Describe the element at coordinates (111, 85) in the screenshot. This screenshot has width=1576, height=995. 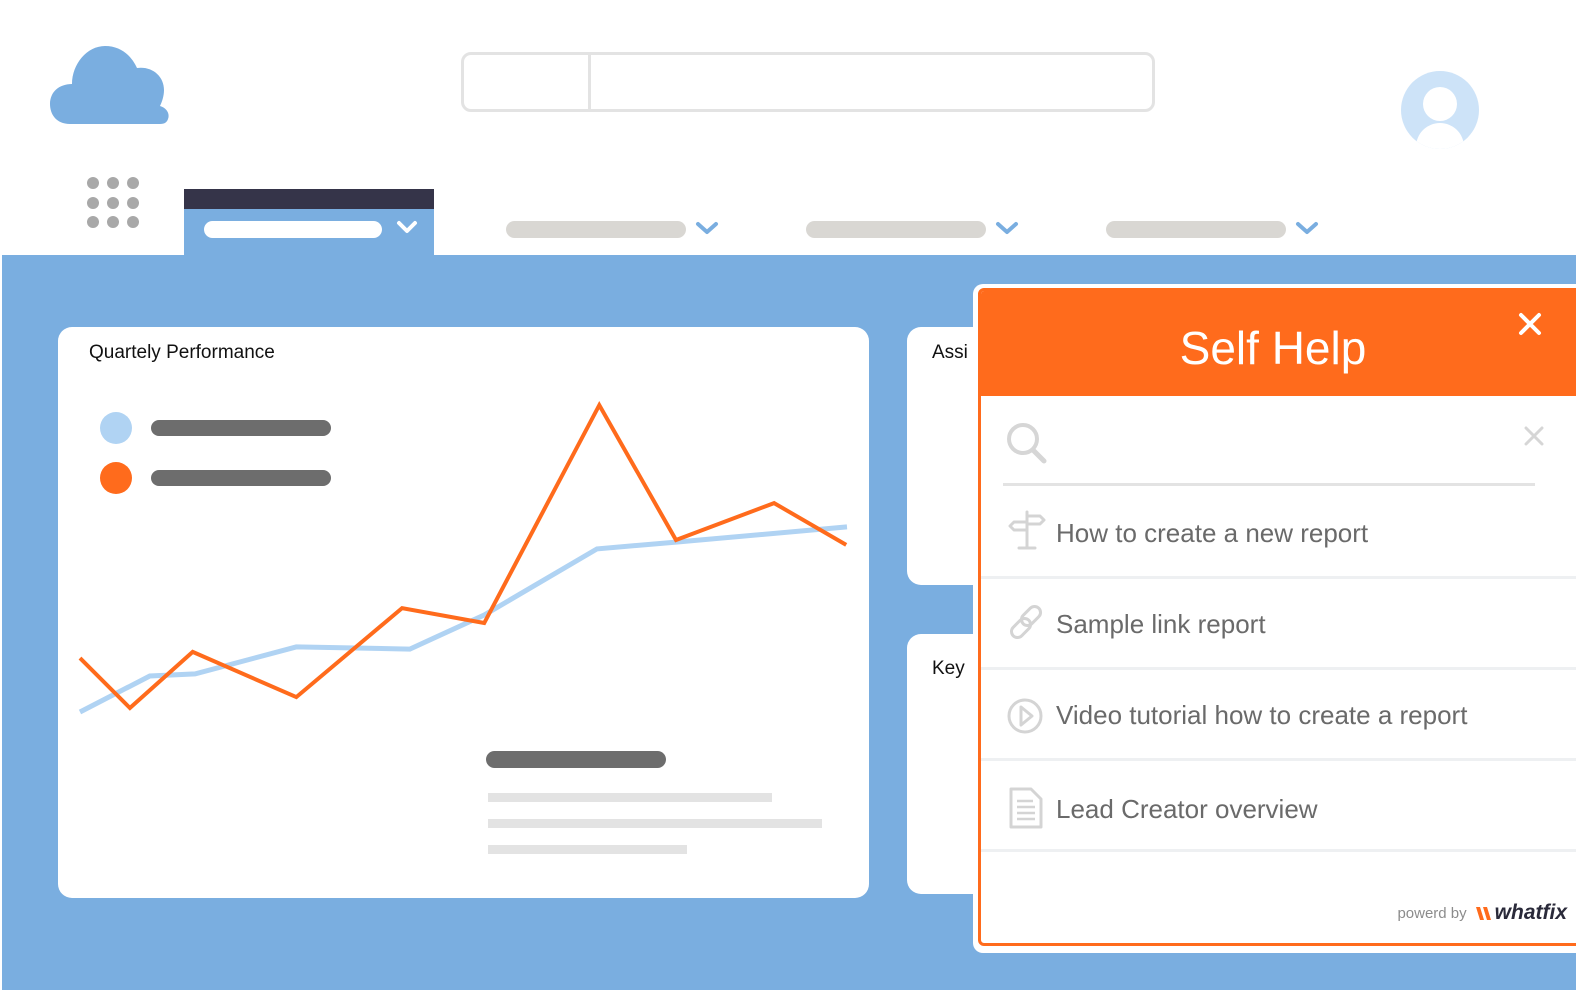
I see `cloud-logo-icon` at that location.